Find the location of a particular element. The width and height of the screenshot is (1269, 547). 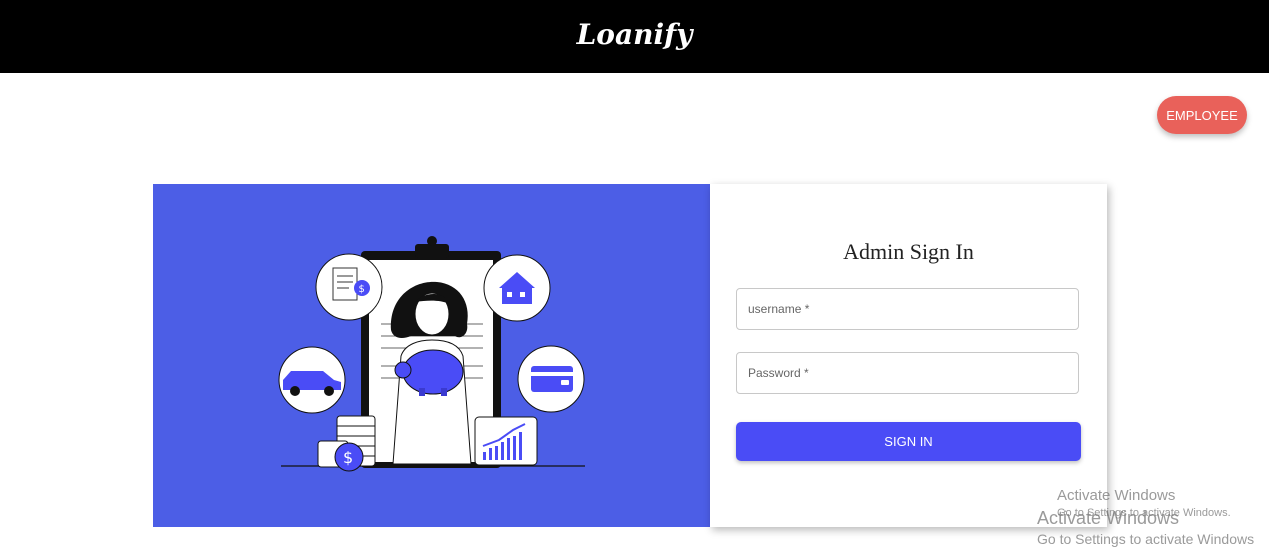

username-input is located at coordinates (907, 309).